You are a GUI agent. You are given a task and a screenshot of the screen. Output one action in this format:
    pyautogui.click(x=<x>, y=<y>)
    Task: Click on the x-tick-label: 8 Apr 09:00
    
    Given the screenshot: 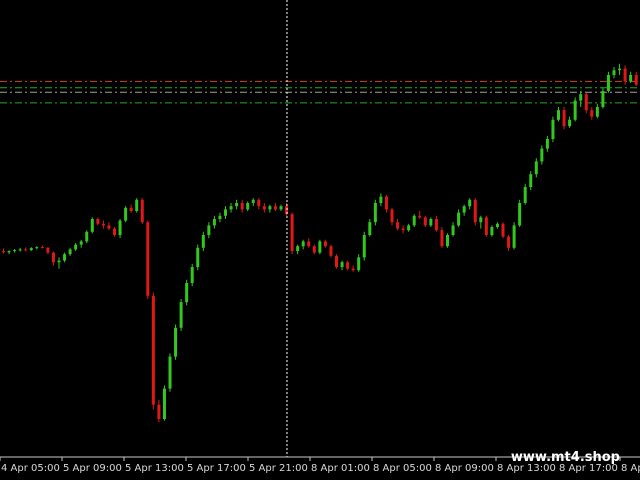 What is the action you would take?
    pyautogui.click(x=464, y=468)
    